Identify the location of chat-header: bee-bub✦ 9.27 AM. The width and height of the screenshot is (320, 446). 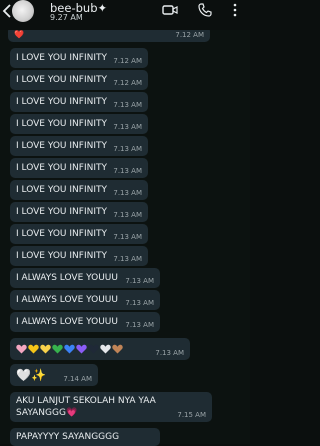
(125, 15).